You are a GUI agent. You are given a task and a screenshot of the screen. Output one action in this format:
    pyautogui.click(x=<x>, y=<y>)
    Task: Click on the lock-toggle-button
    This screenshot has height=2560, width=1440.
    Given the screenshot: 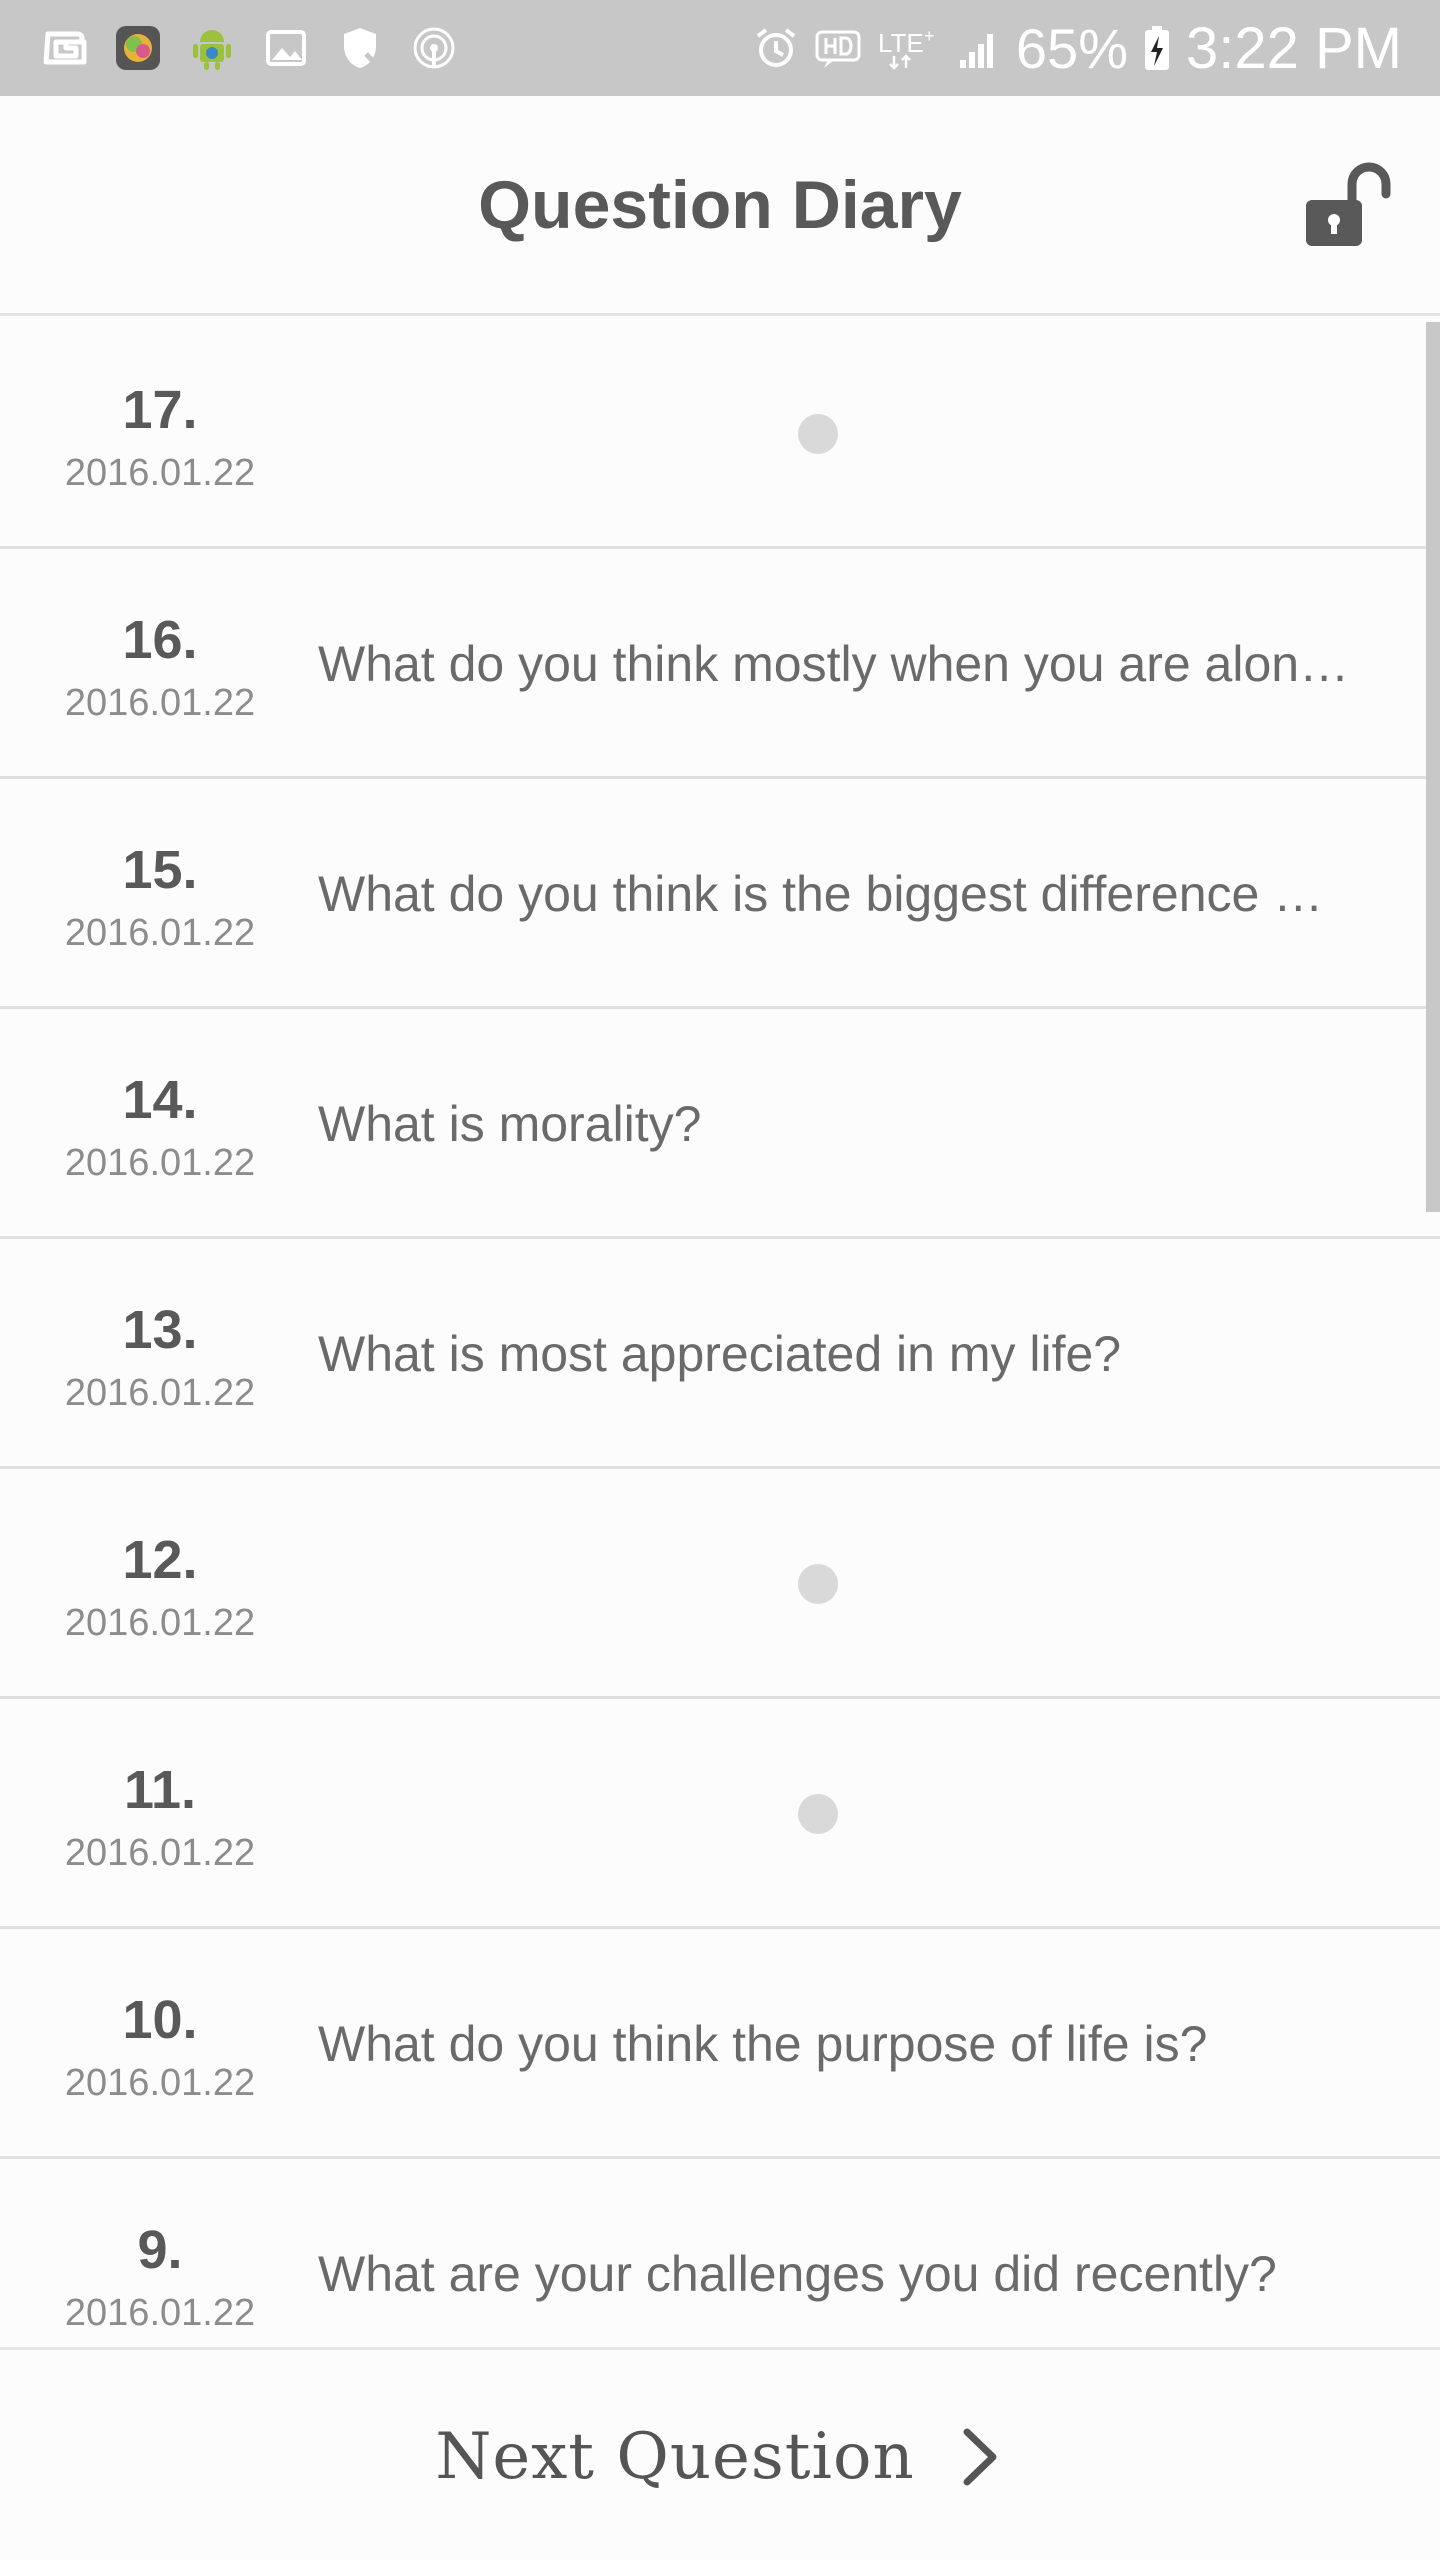 What is the action you would take?
    pyautogui.click(x=1350, y=206)
    